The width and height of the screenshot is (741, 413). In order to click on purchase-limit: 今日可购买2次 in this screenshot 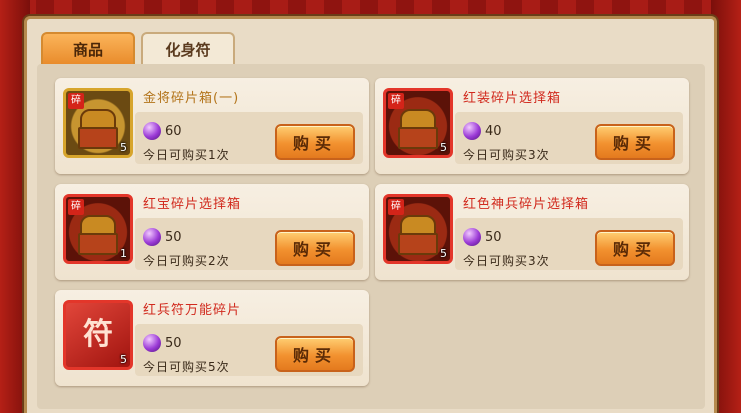, I will do `click(186, 261)`.